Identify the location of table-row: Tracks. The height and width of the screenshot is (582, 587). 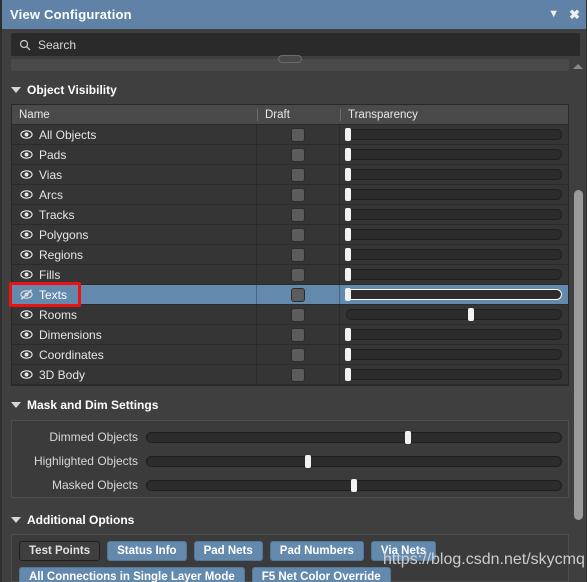
(290, 215).